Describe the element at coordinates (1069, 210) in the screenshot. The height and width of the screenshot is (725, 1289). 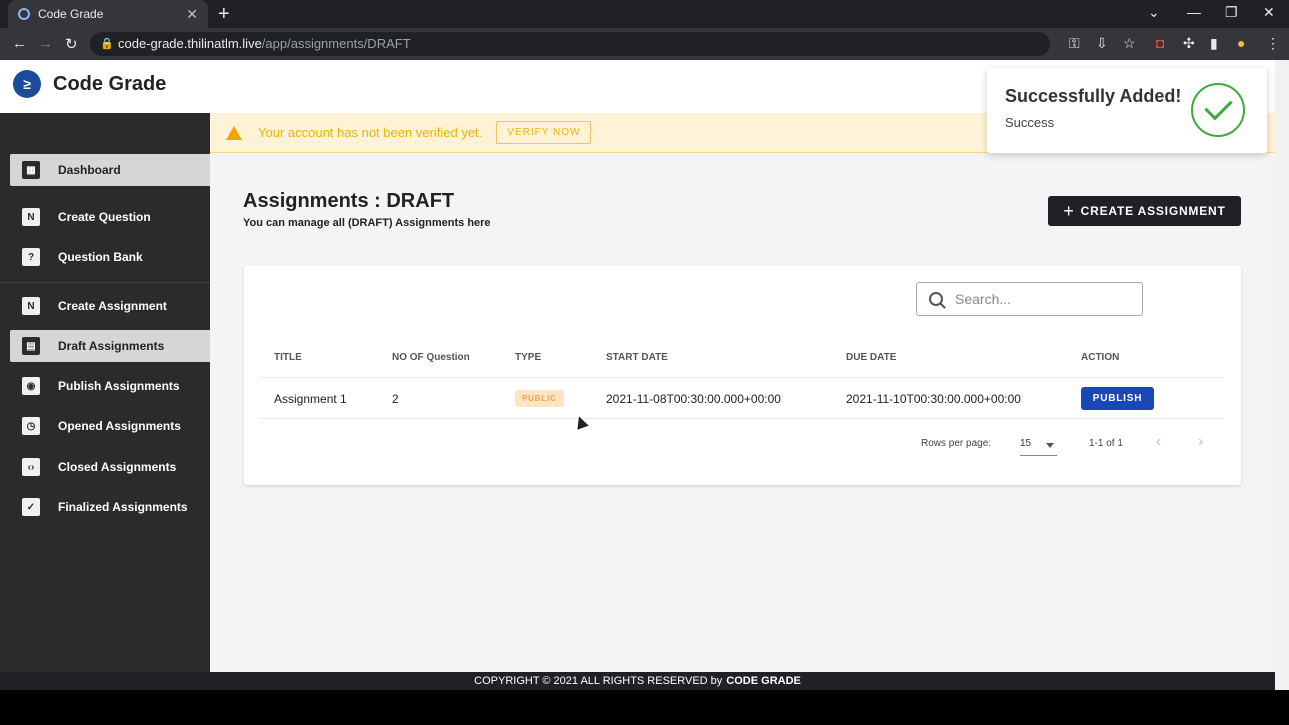
I see `plus-icon: +` at that location.